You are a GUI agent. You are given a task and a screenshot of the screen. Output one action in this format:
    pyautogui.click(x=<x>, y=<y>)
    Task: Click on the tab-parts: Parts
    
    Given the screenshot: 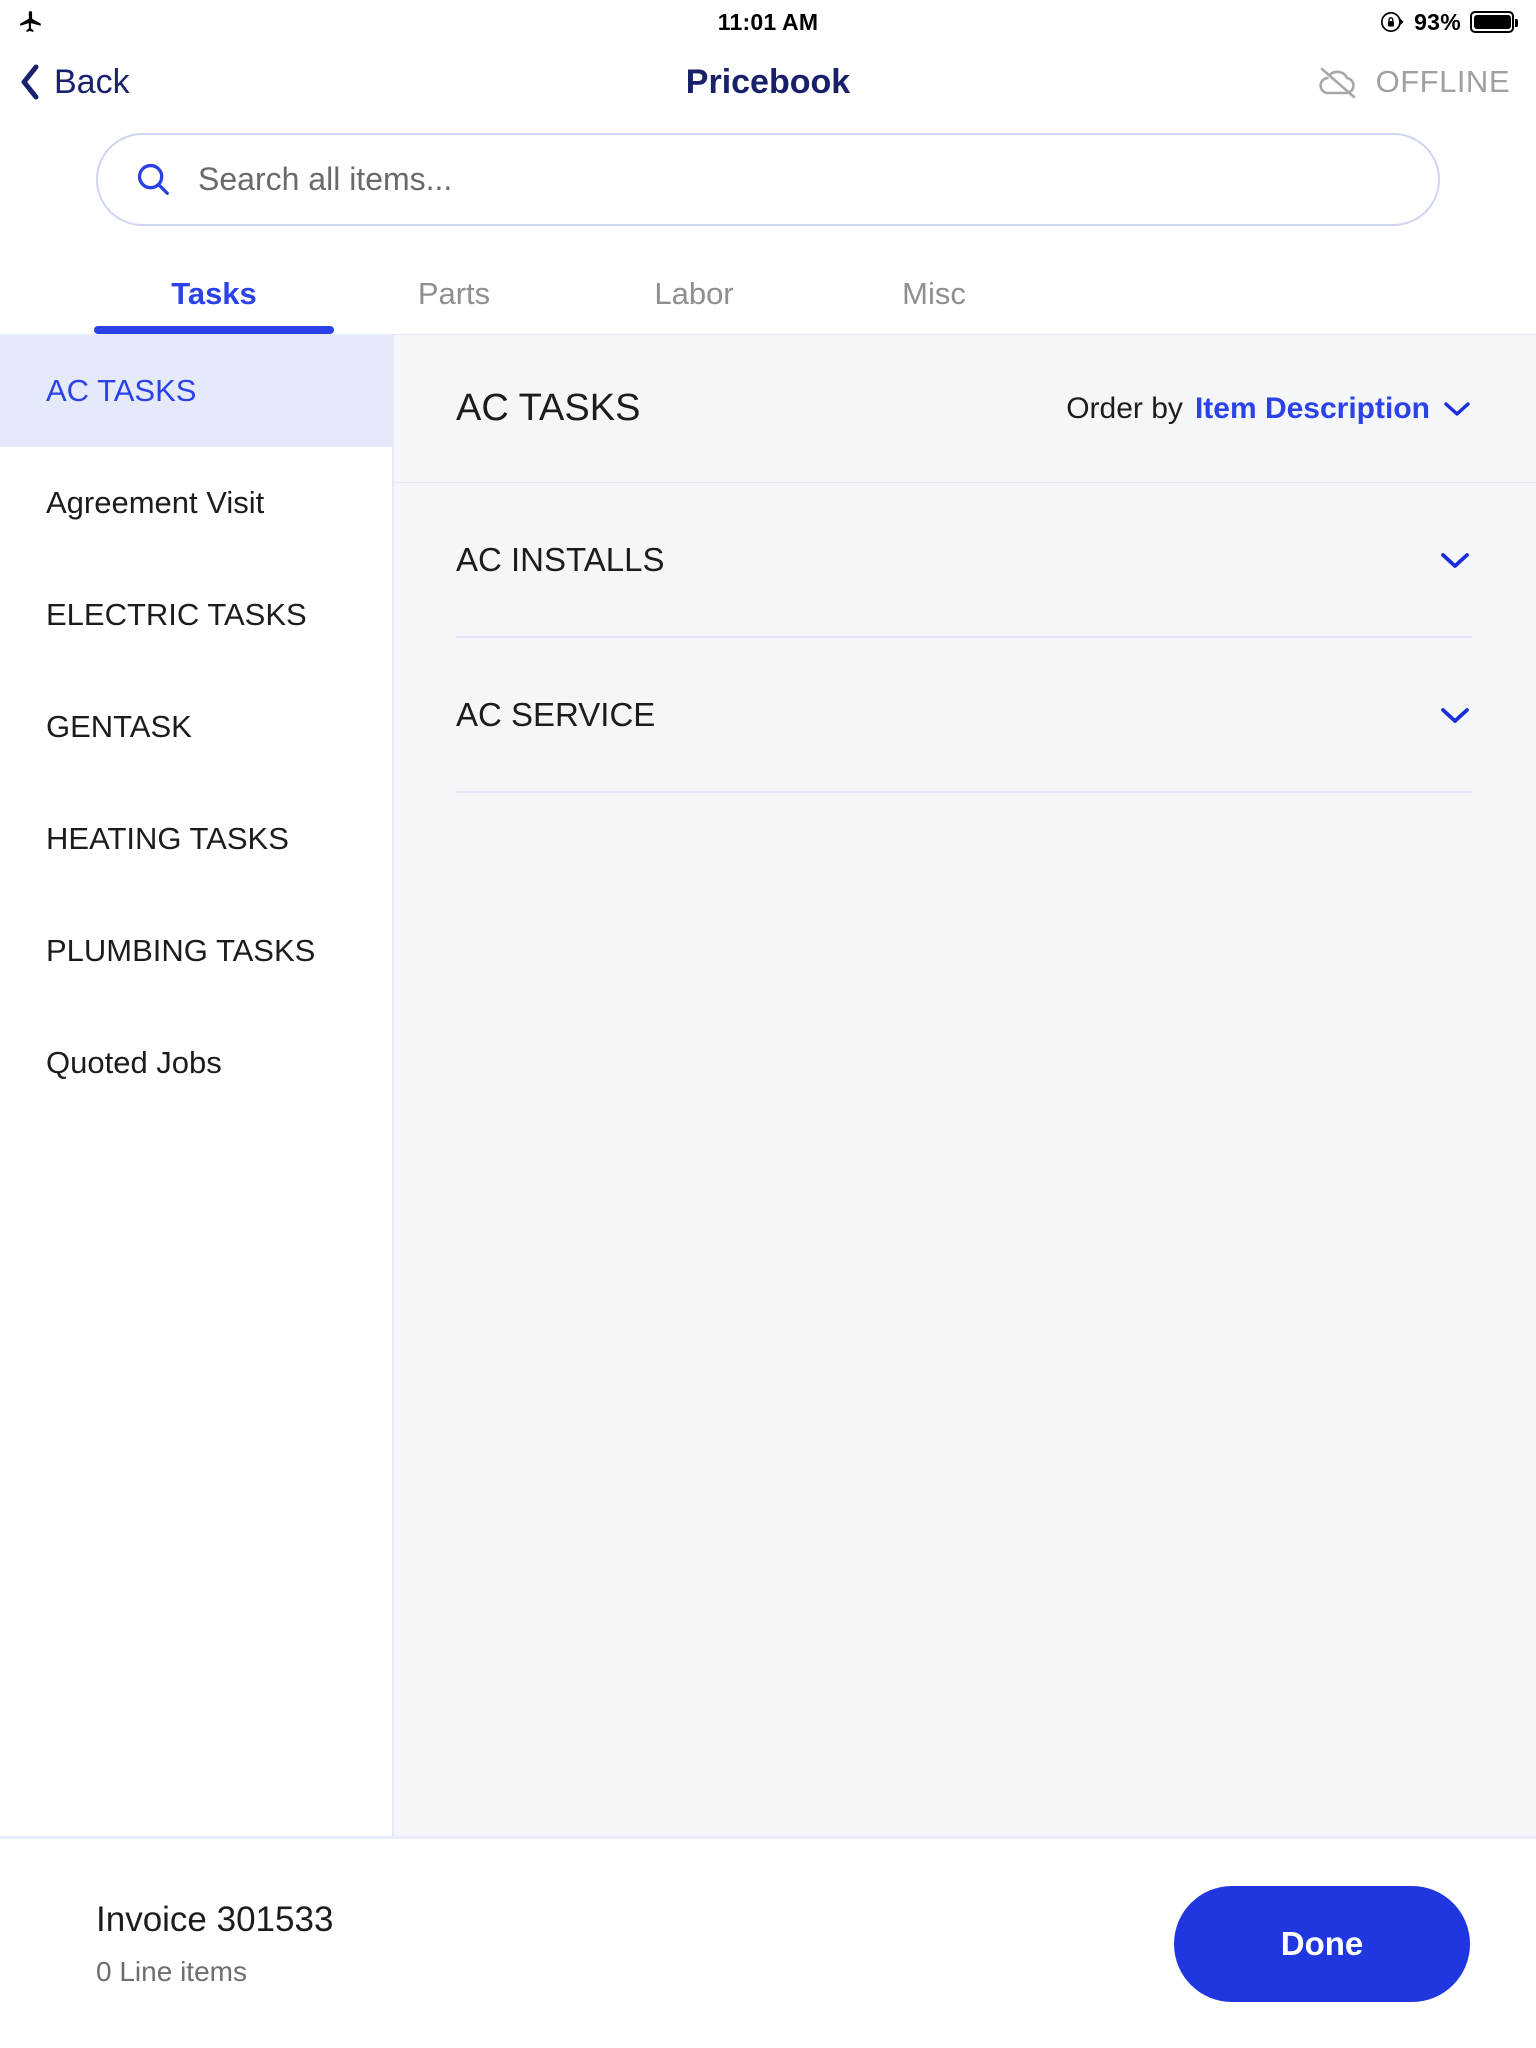 What is the action you would take?
    pyautogui.click(x=454, y=305)
    